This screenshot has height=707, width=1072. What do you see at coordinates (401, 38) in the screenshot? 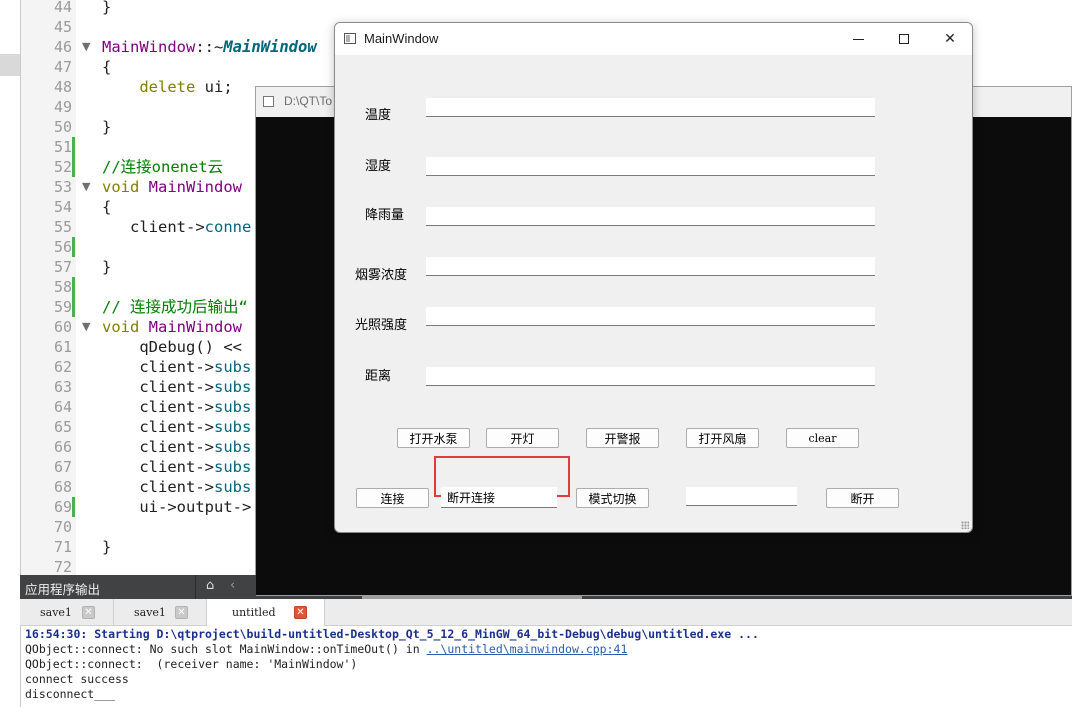
I see `window-title: MainWindow` at bounding box center [401, 38].